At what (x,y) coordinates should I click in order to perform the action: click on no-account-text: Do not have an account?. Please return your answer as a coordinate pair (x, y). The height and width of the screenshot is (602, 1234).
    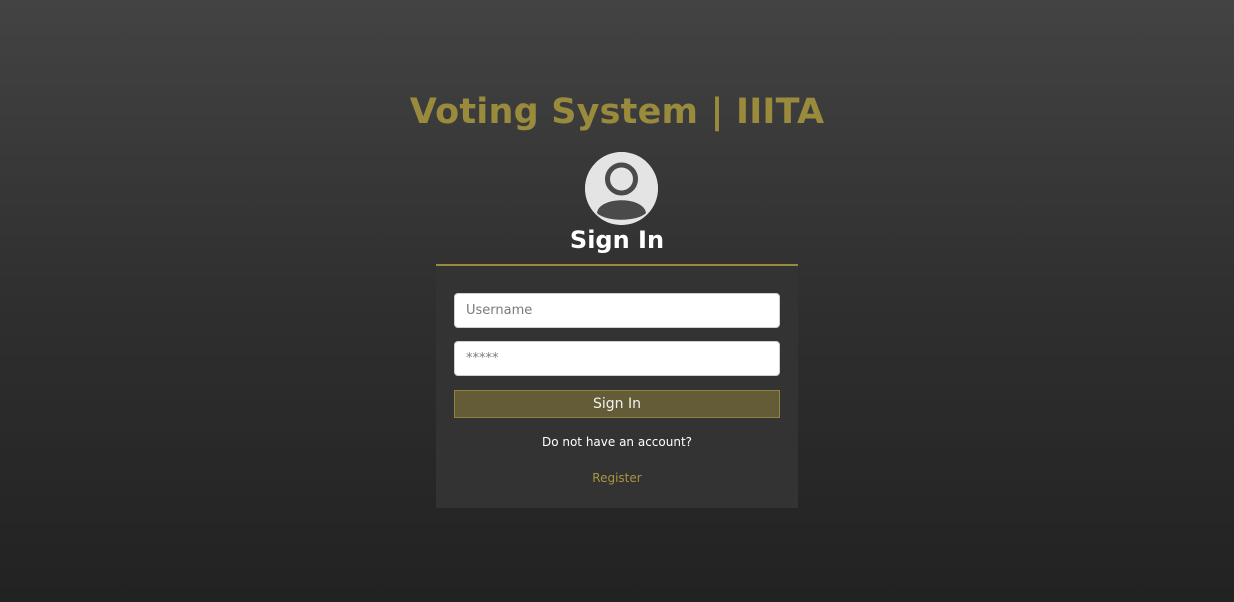
    Looking at the image, I should click on (617, 442).